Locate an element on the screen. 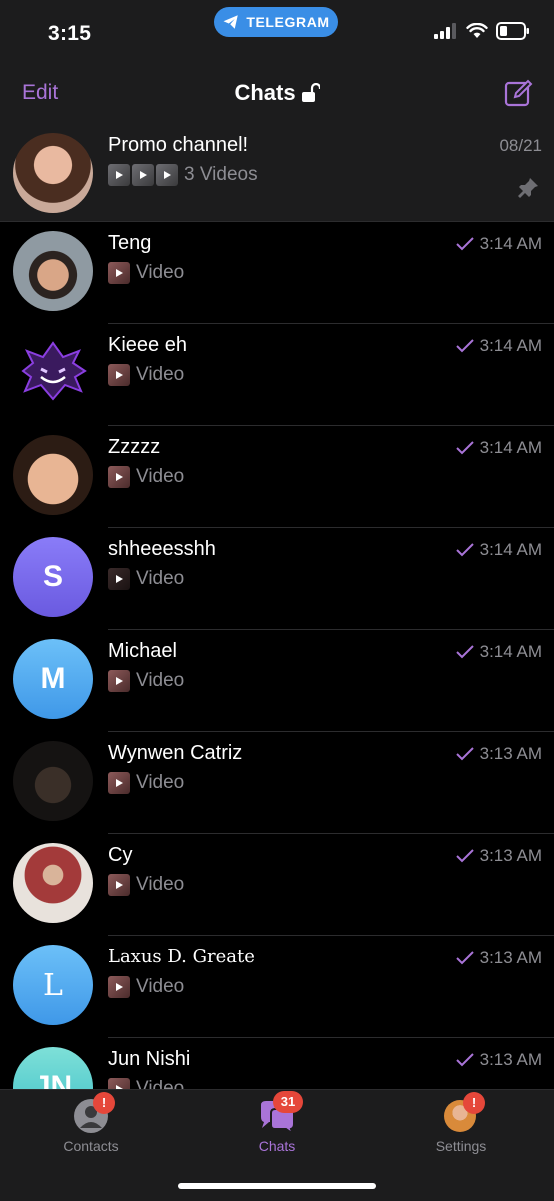  chat-row: Kieee eh Video 3:14 AM is located at coordinates (277, 375).